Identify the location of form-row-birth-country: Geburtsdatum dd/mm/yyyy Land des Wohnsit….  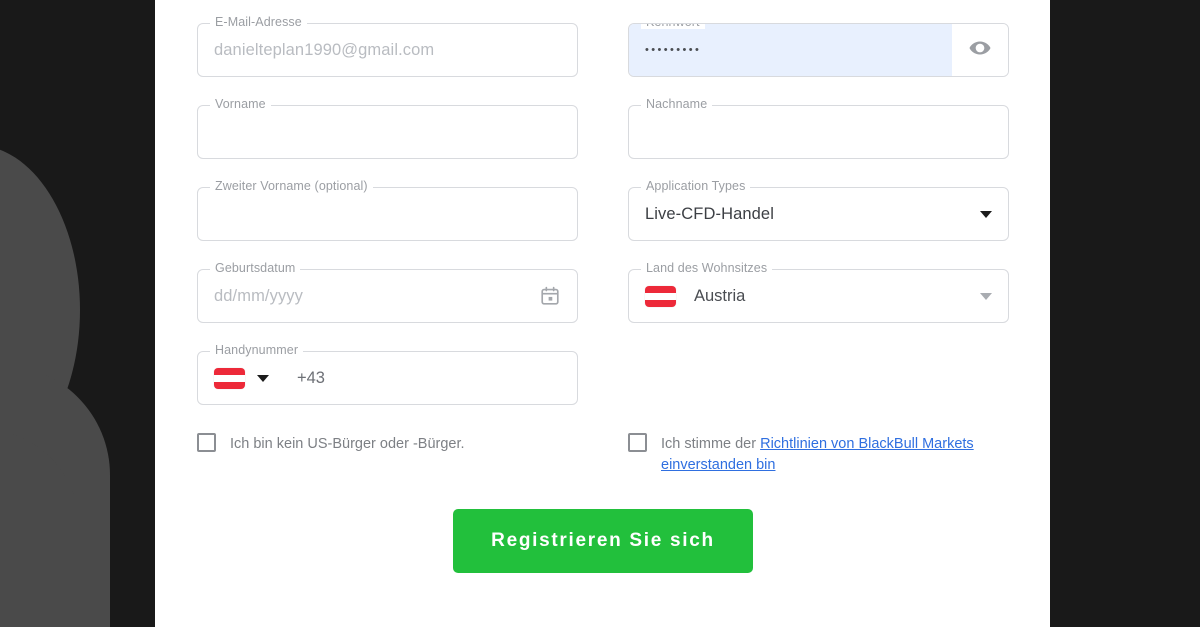
(603, 292).